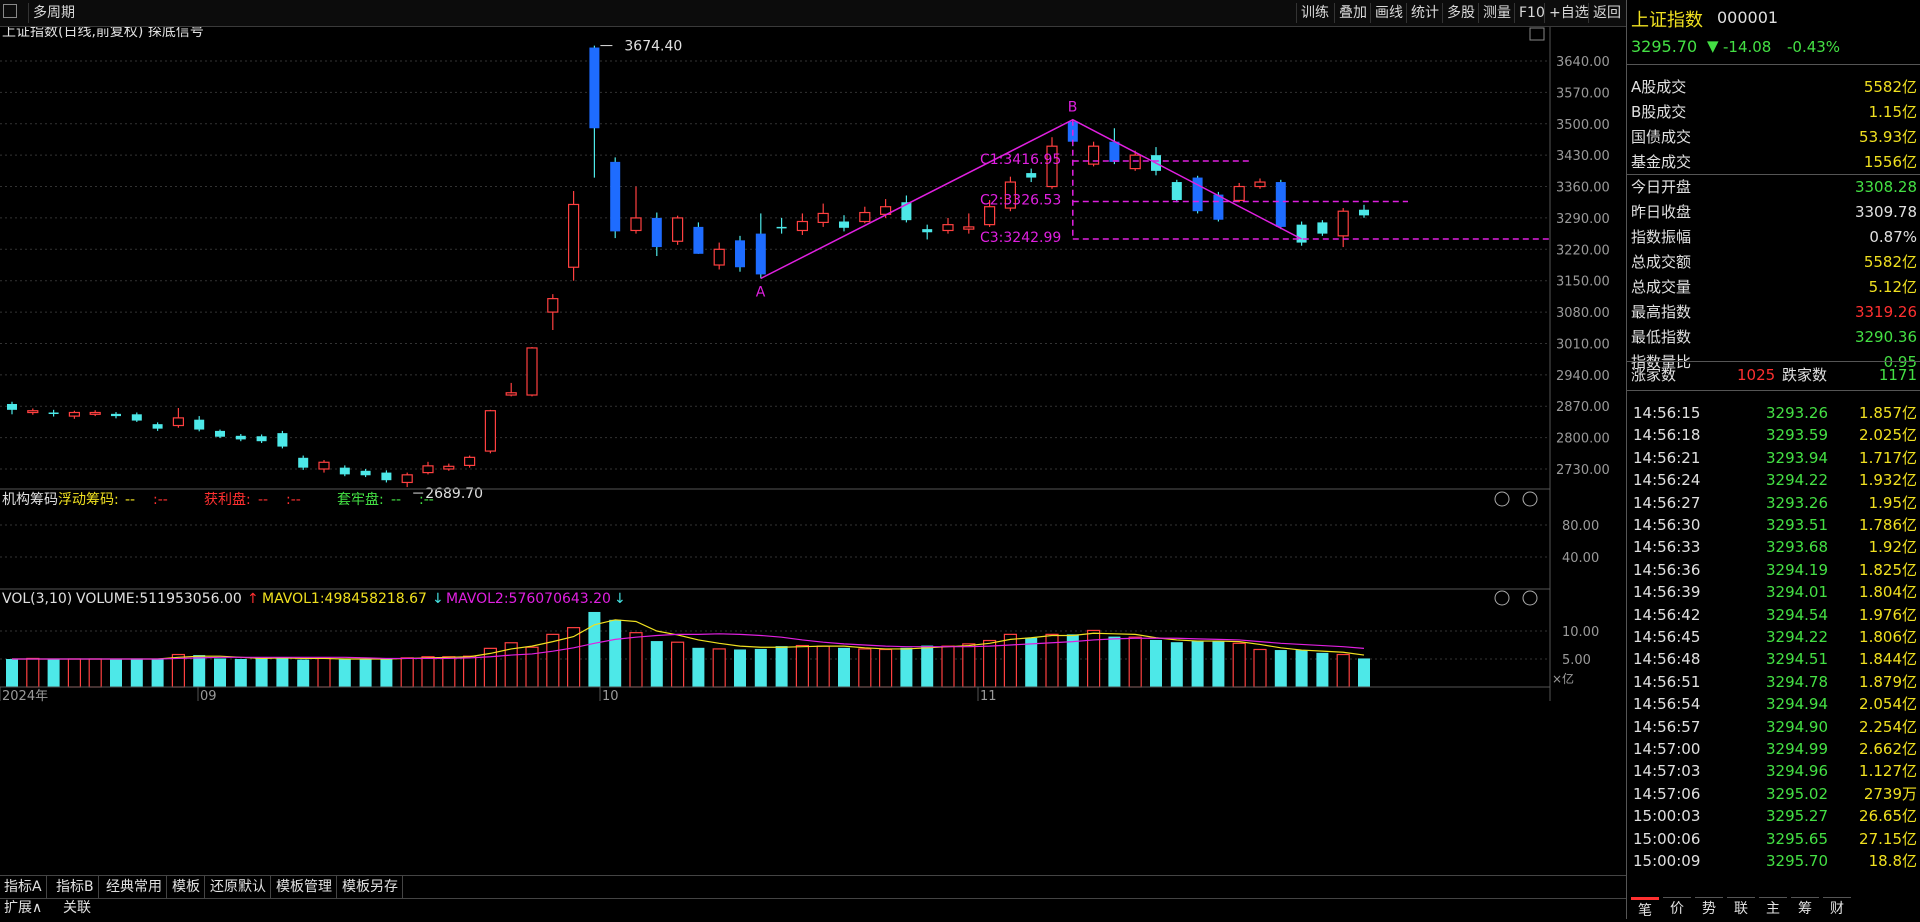  Describe the element at coordinates (1709, 908) in the screenshot. I see `right-tab-3: 势` at that location.